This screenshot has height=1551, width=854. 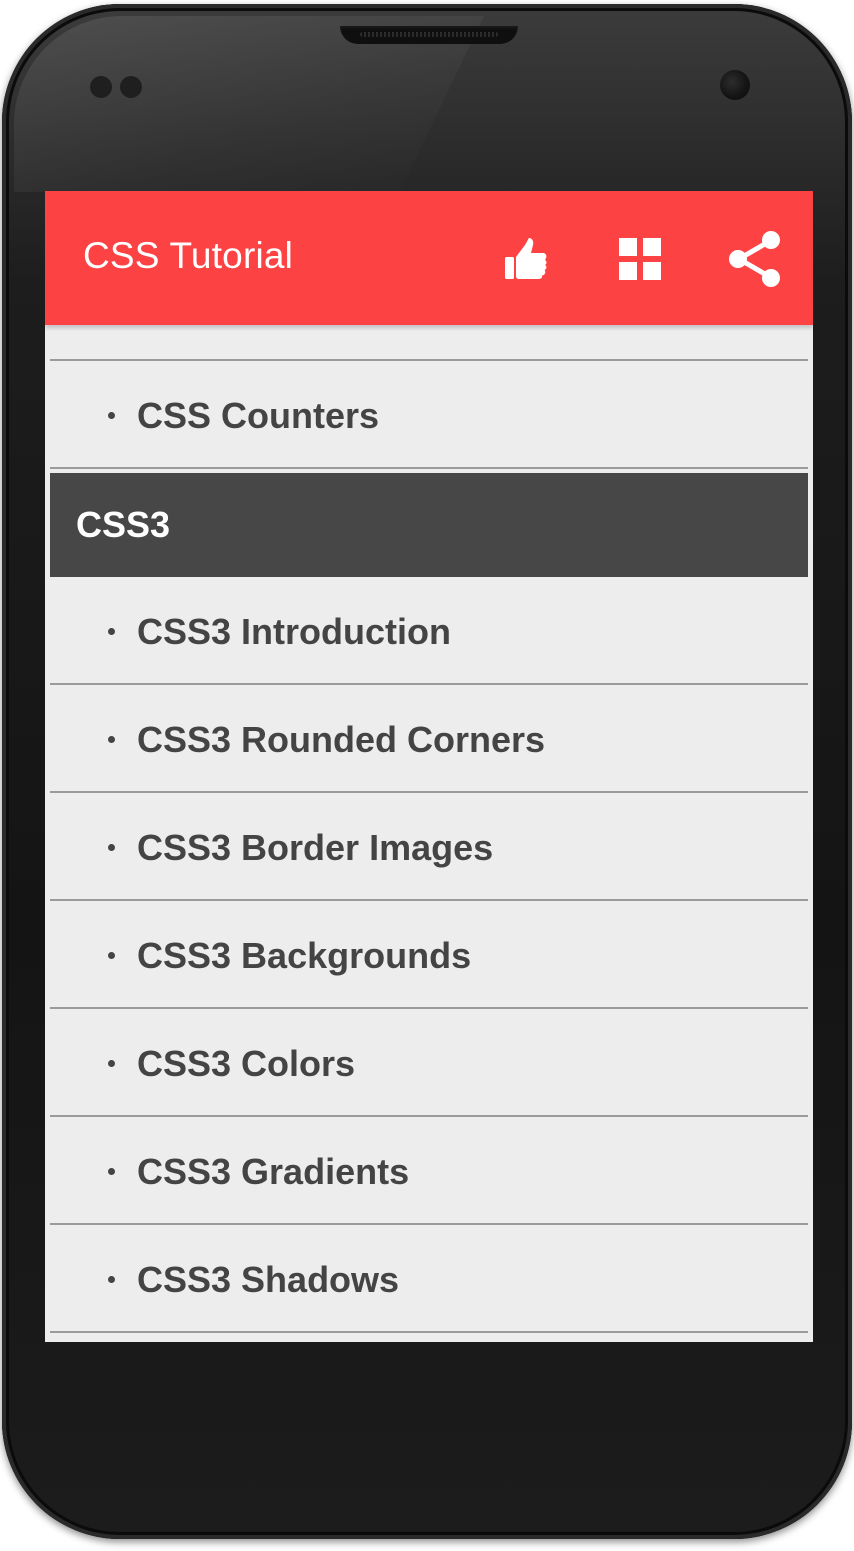 What do you see at coordinates (273, 1171) in the screenshot?
I see `list-item-label: CSS3 Gradients` at bounding box center [273, 1171].